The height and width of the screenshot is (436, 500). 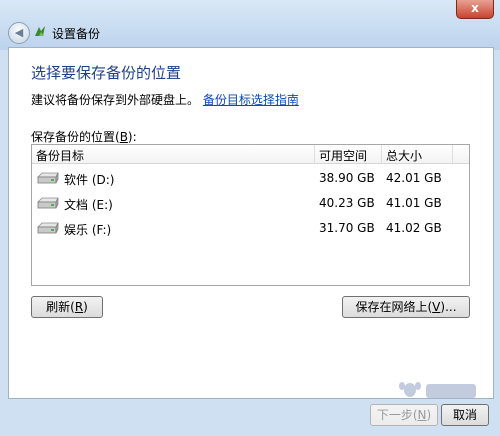 What do you see at coordinates (123, 137) in the screenshot?
I see `list-label-hotkey: B` at bounding box center [123, 137].